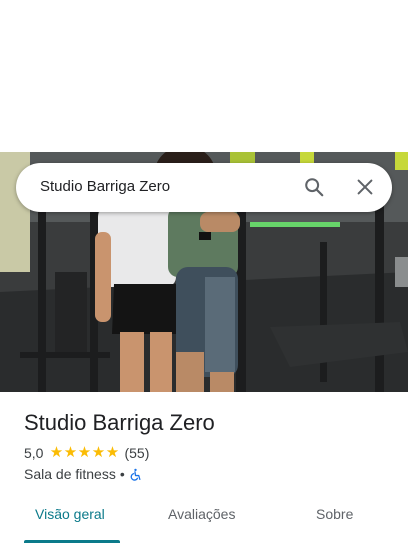  I want to click on wheelchair-icon, so click(135, 474).